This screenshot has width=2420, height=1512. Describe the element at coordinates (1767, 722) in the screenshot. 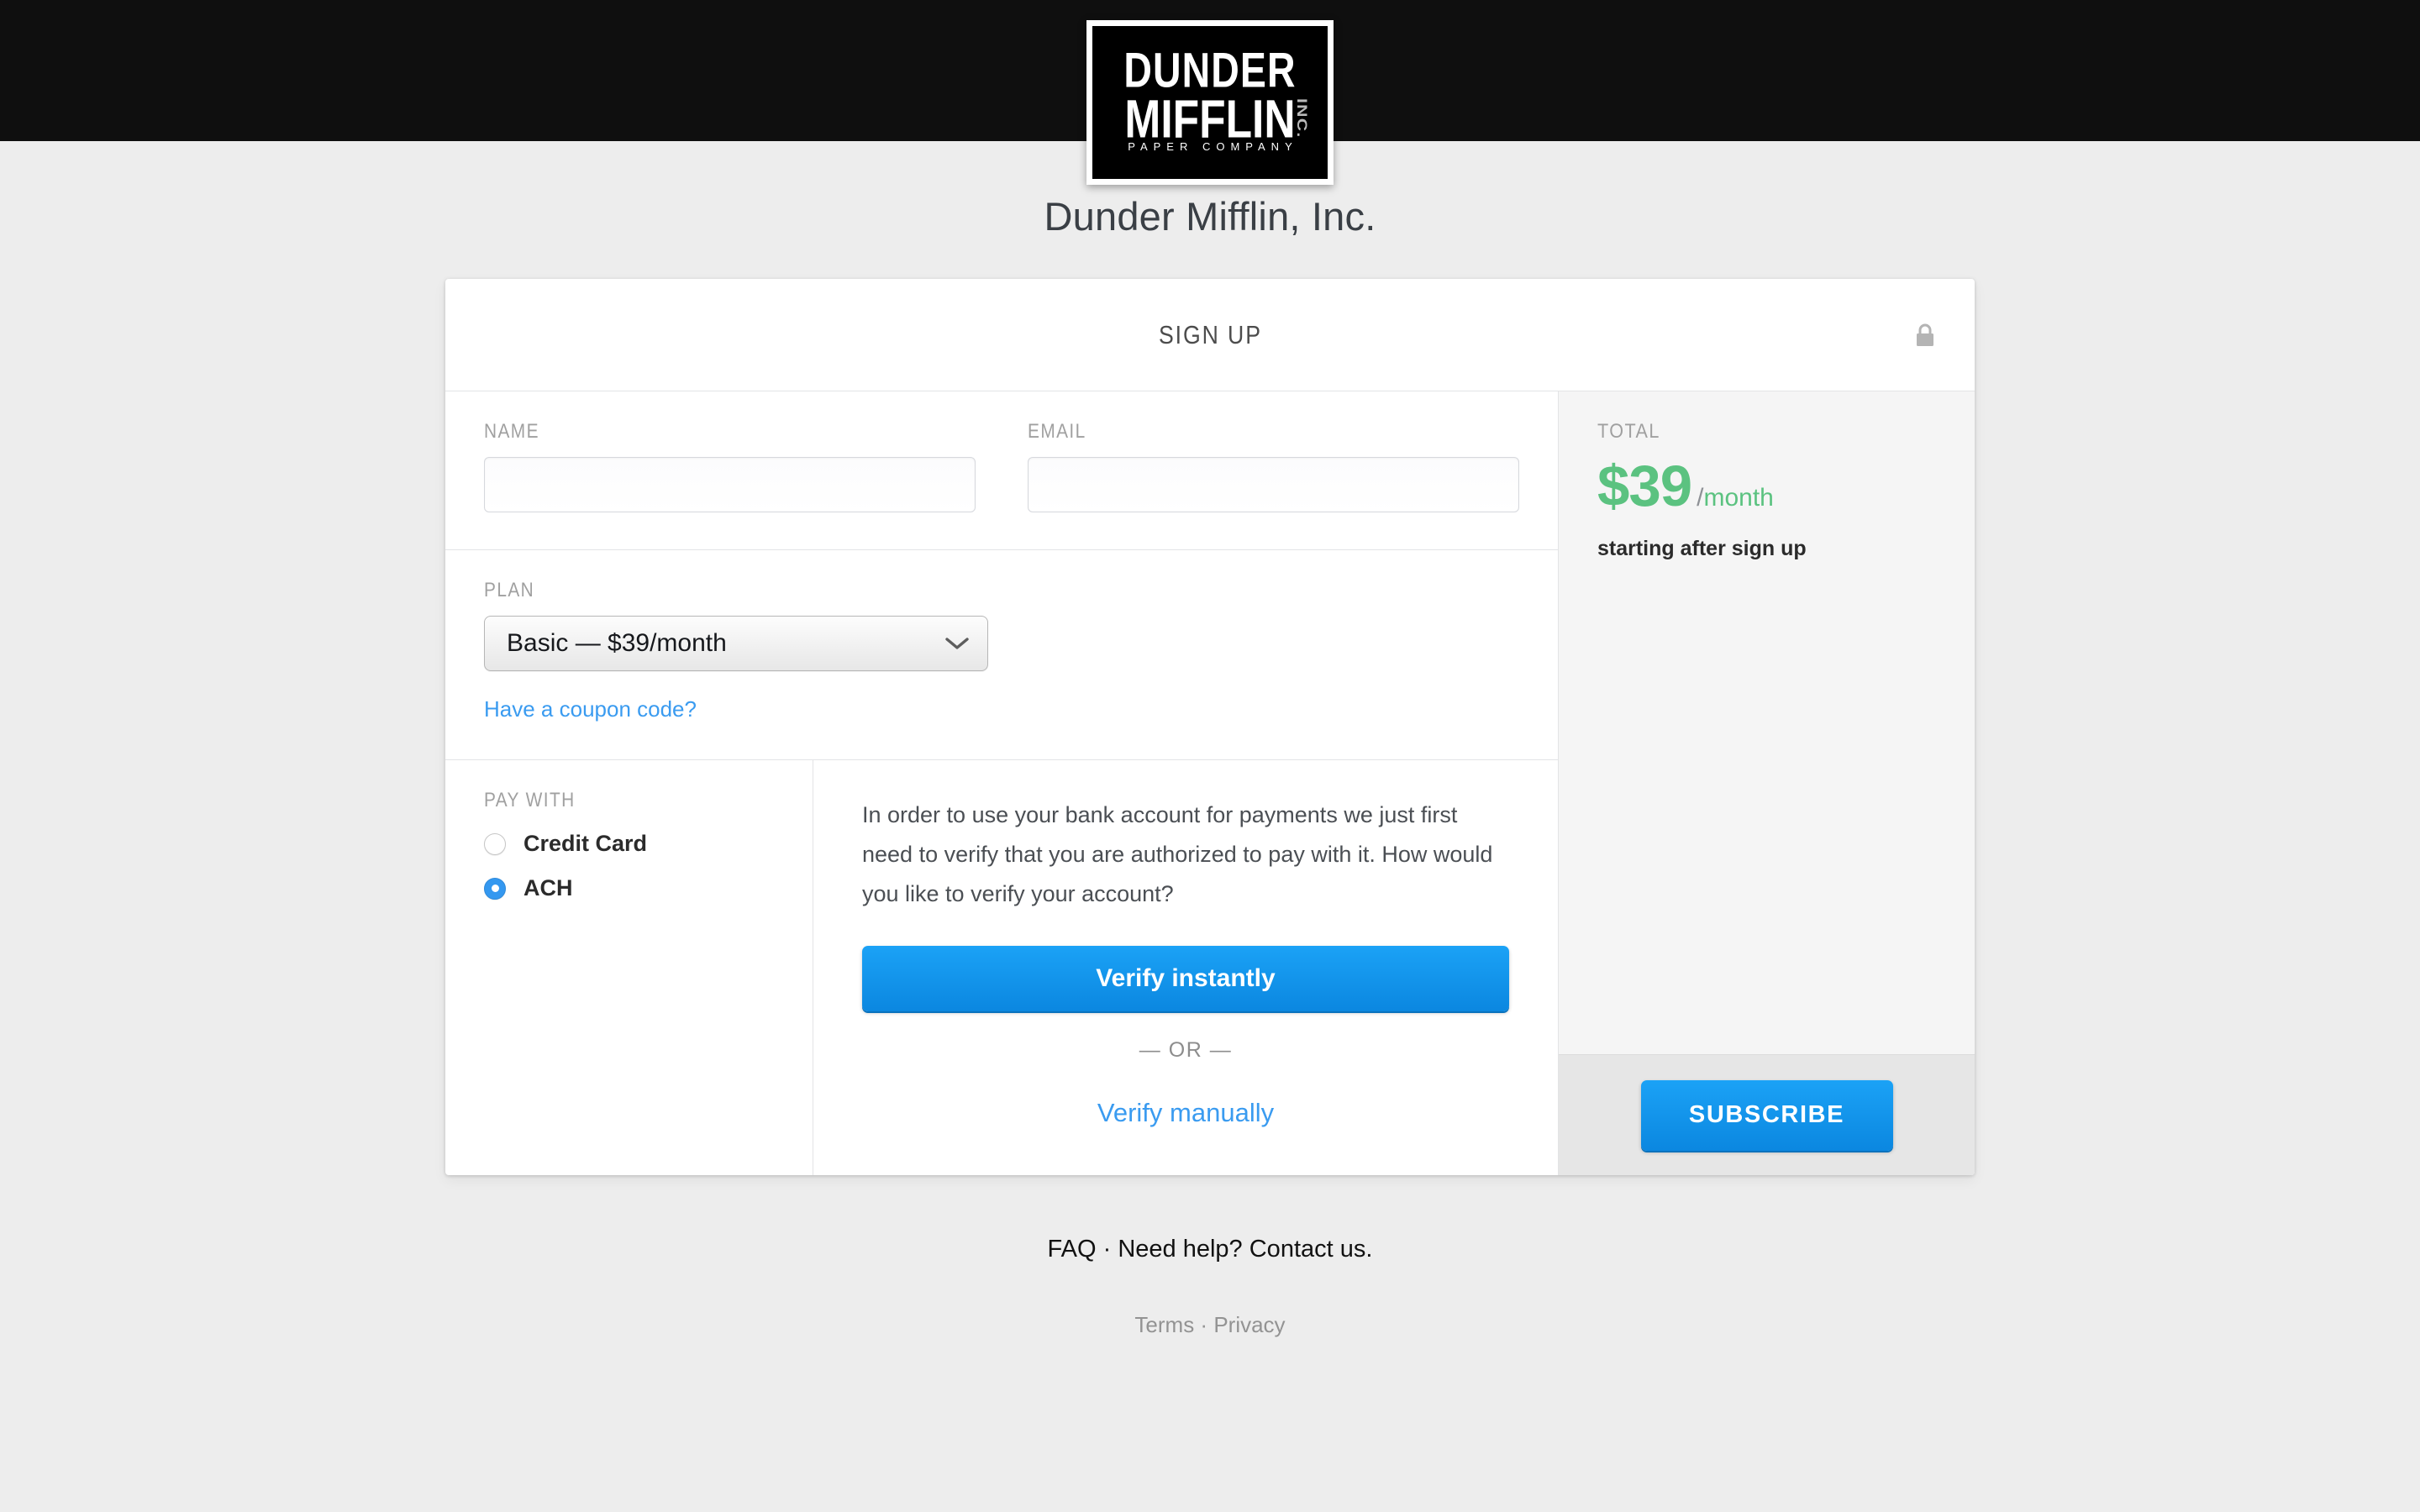

I see `total-panel: TOTAL $39 / month starting after sign up` at that location.